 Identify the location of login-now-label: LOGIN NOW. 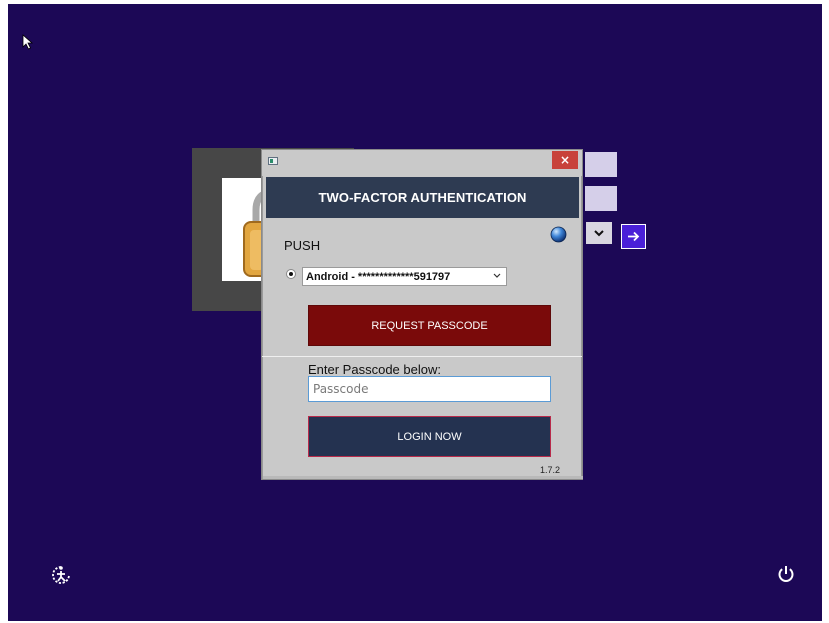
(429, 436).